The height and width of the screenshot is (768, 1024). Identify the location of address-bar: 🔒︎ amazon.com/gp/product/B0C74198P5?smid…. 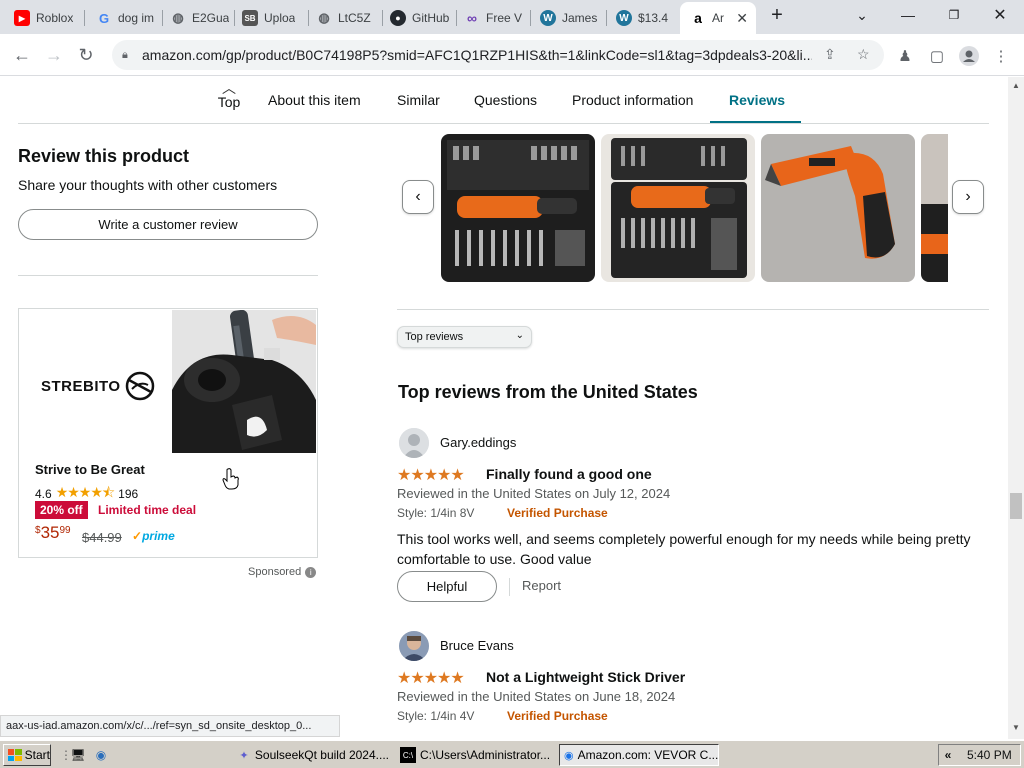
(498, 55).